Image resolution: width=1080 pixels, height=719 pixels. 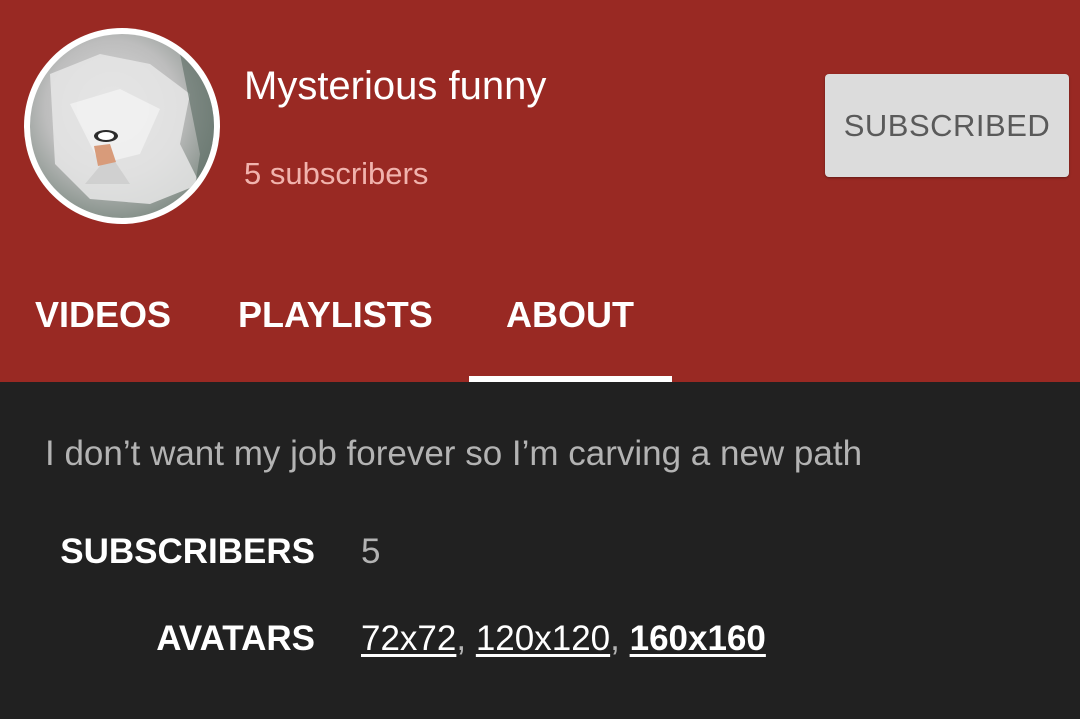 I want to click on avatar-link-160: 160x160, so click(x=698, y=638).